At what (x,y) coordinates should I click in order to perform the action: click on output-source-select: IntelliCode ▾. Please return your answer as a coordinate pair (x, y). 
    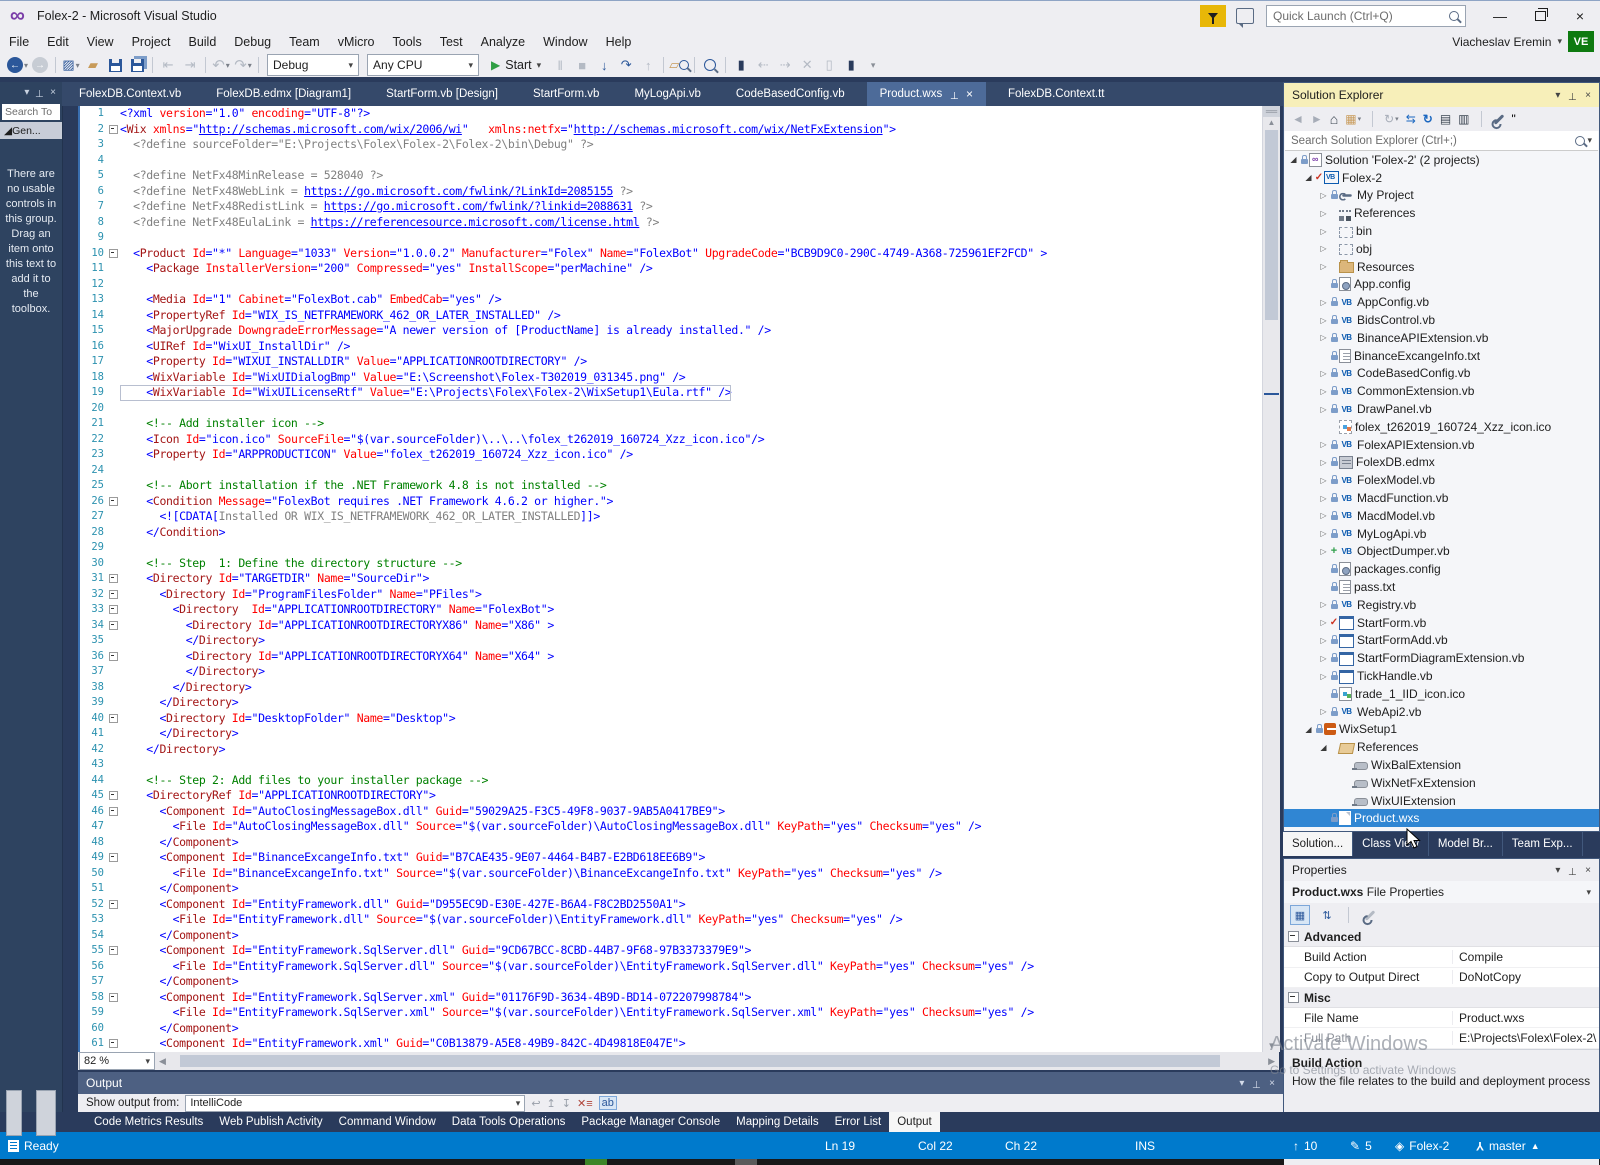
    Looking at the image, I should click on (355, 1103).